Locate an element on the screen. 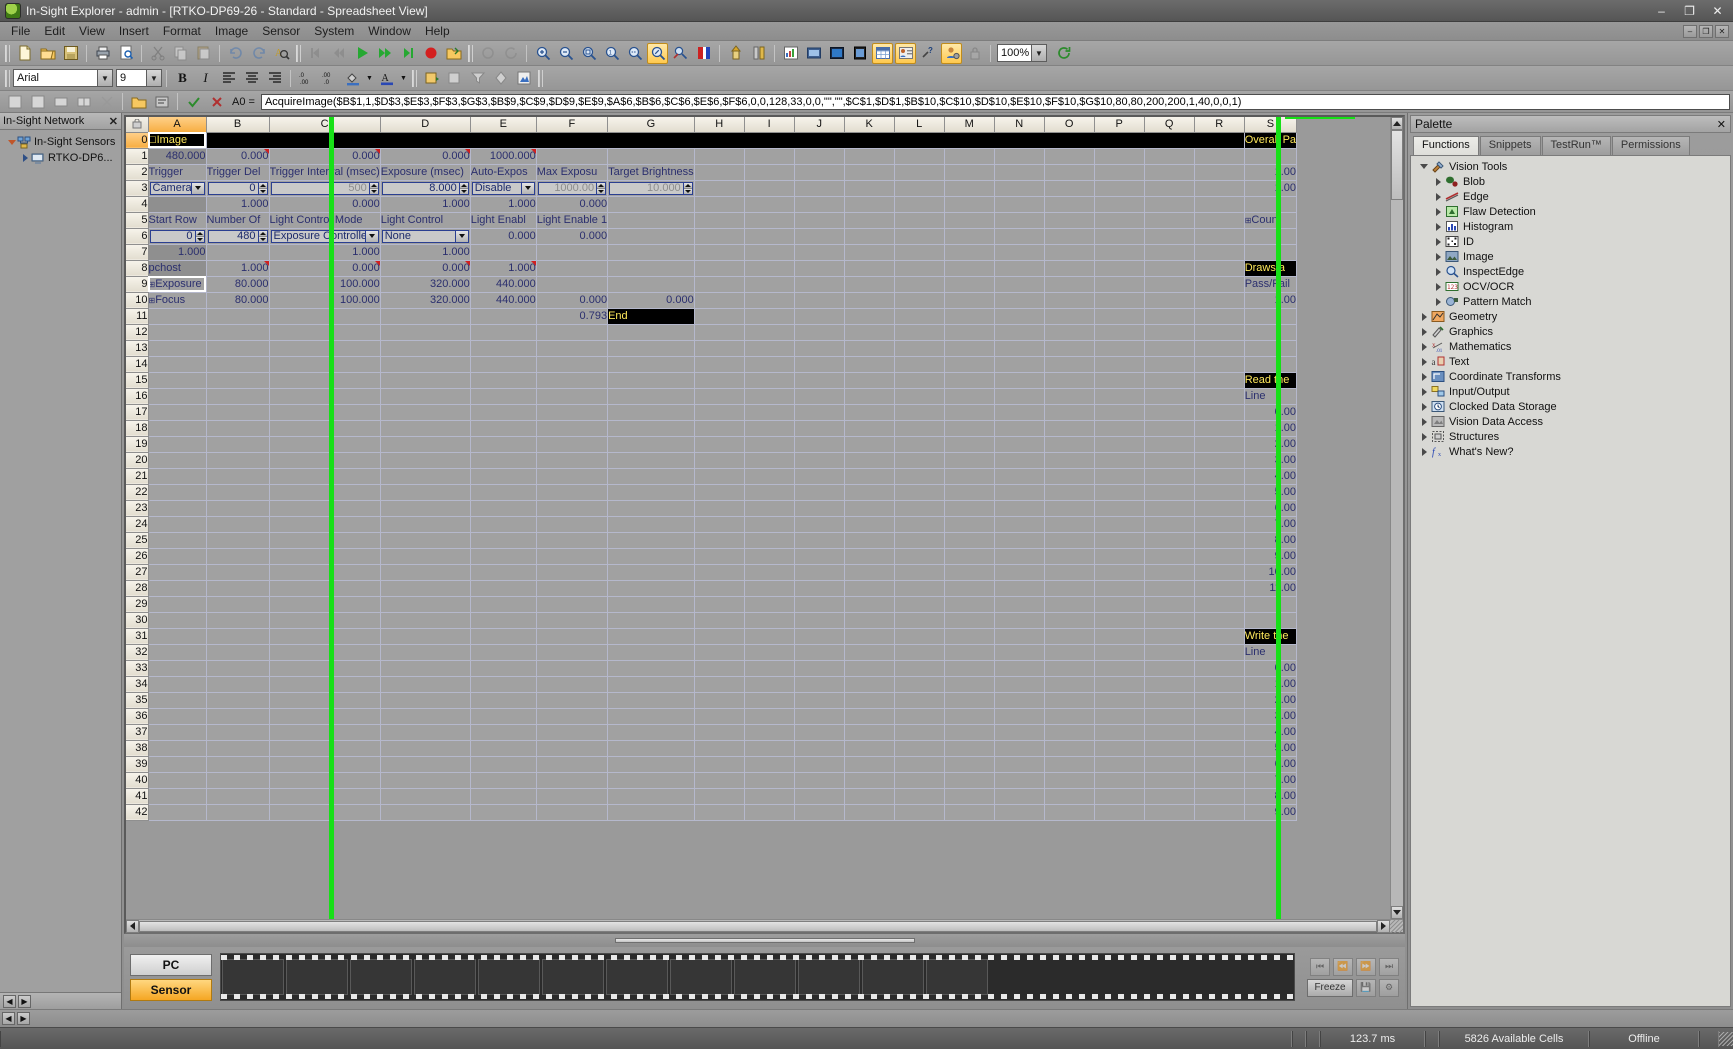 This screenshot has width=1733, height=1049. spinner-control is located at coordinates (463, 188).